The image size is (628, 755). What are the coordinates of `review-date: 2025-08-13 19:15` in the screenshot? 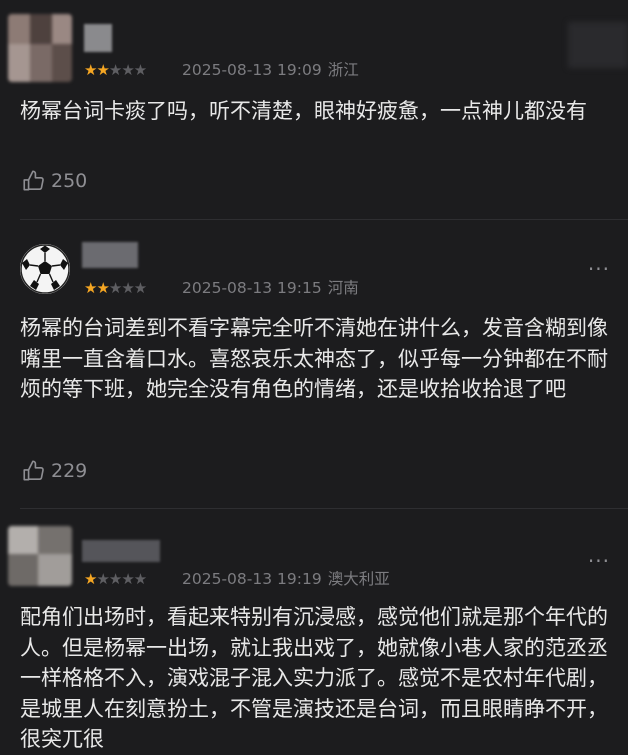 It's located at (252, 288).